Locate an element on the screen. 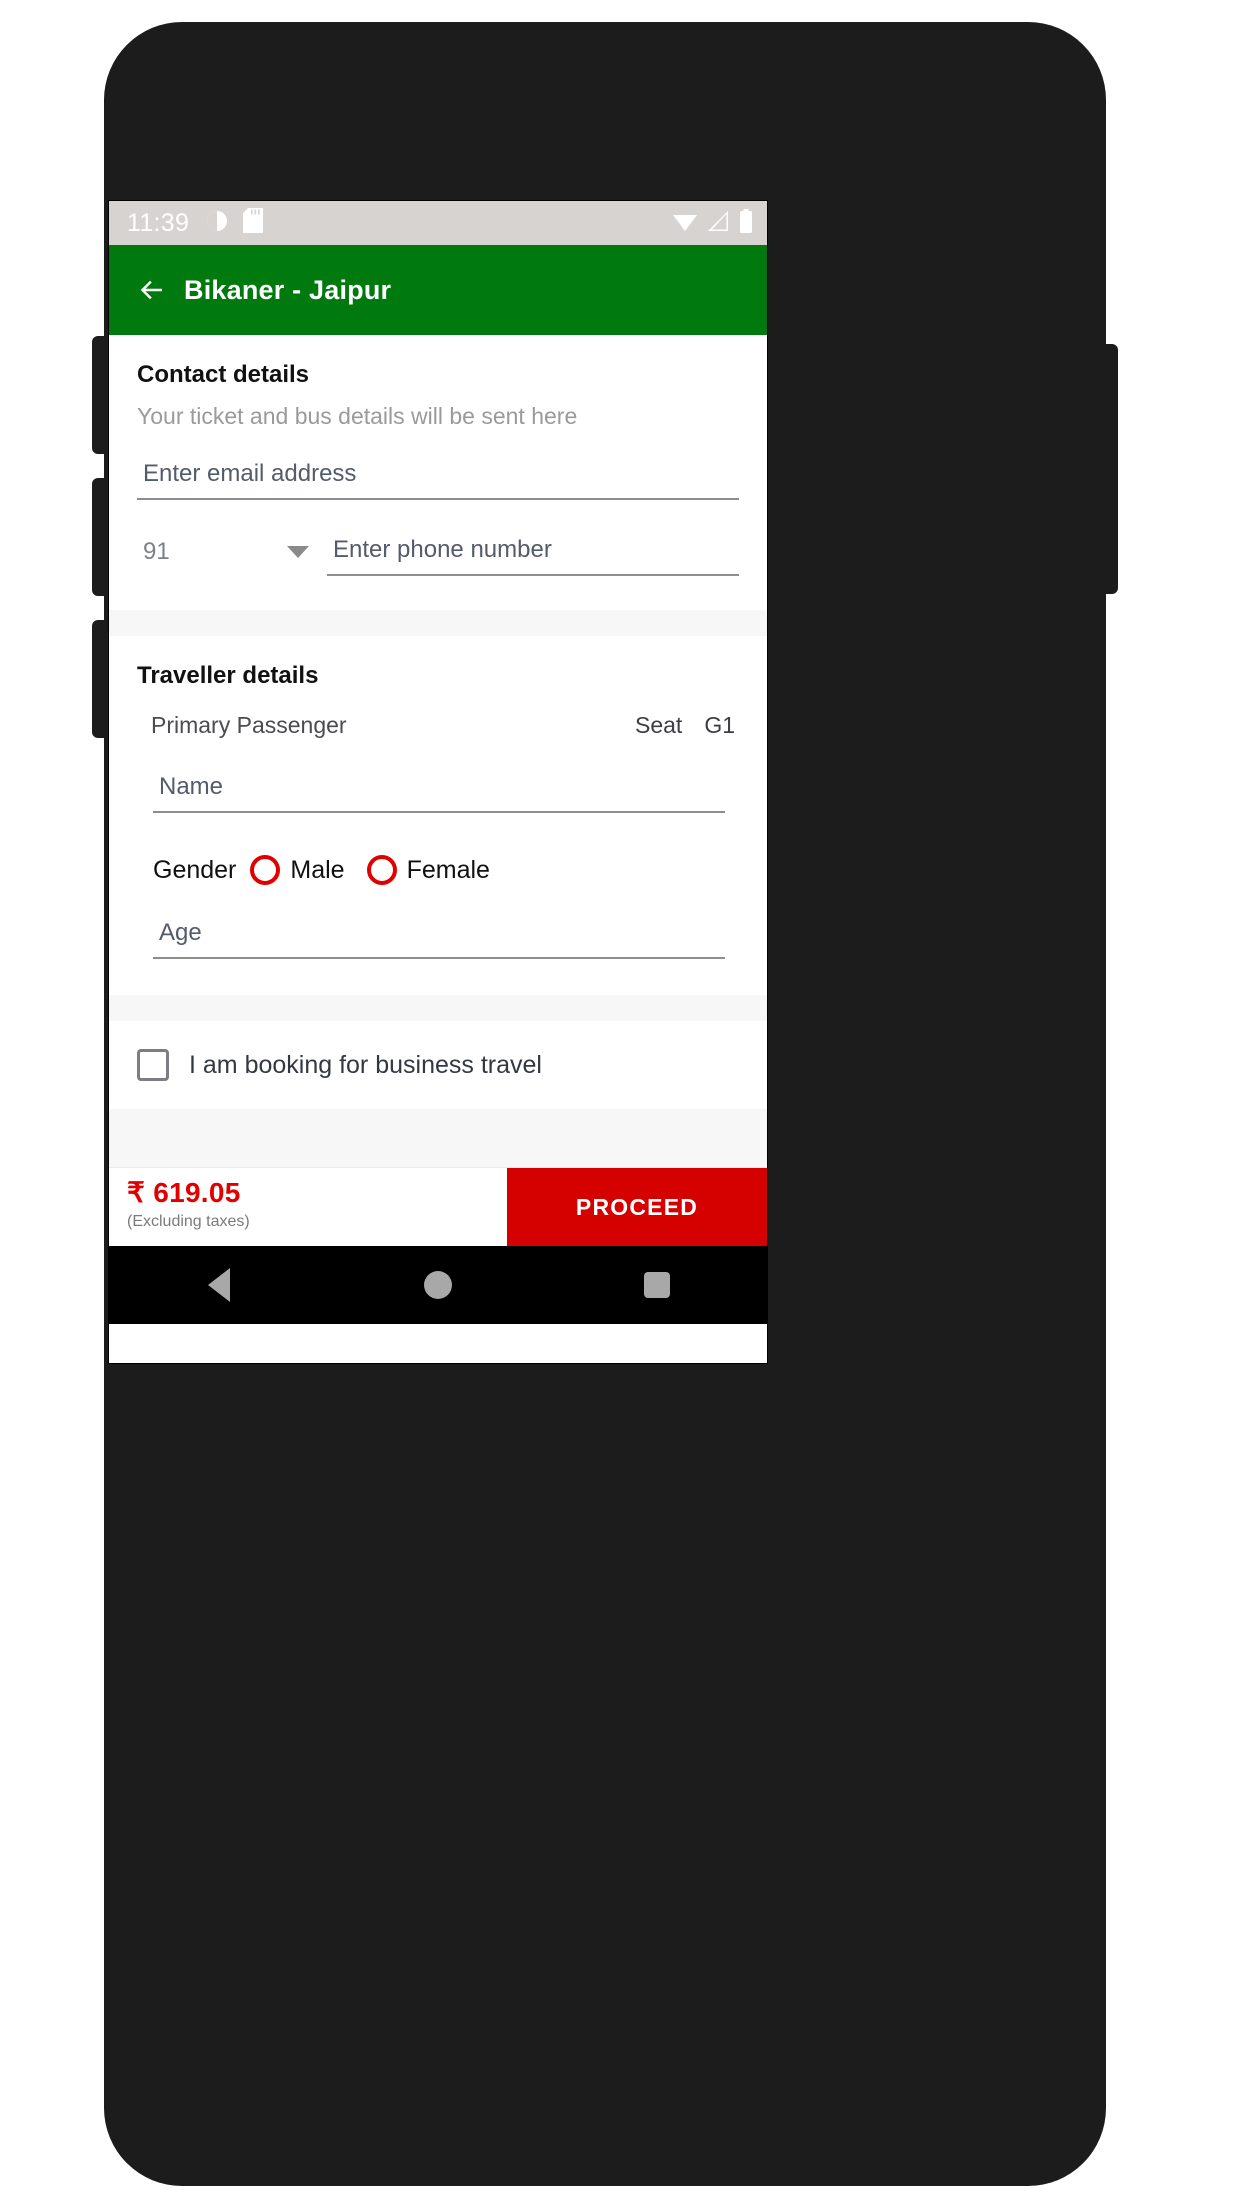 This screenshot has width=1242, height=2208. fare-note: (Excluding taxes) is located at coordinates (188, 1221).